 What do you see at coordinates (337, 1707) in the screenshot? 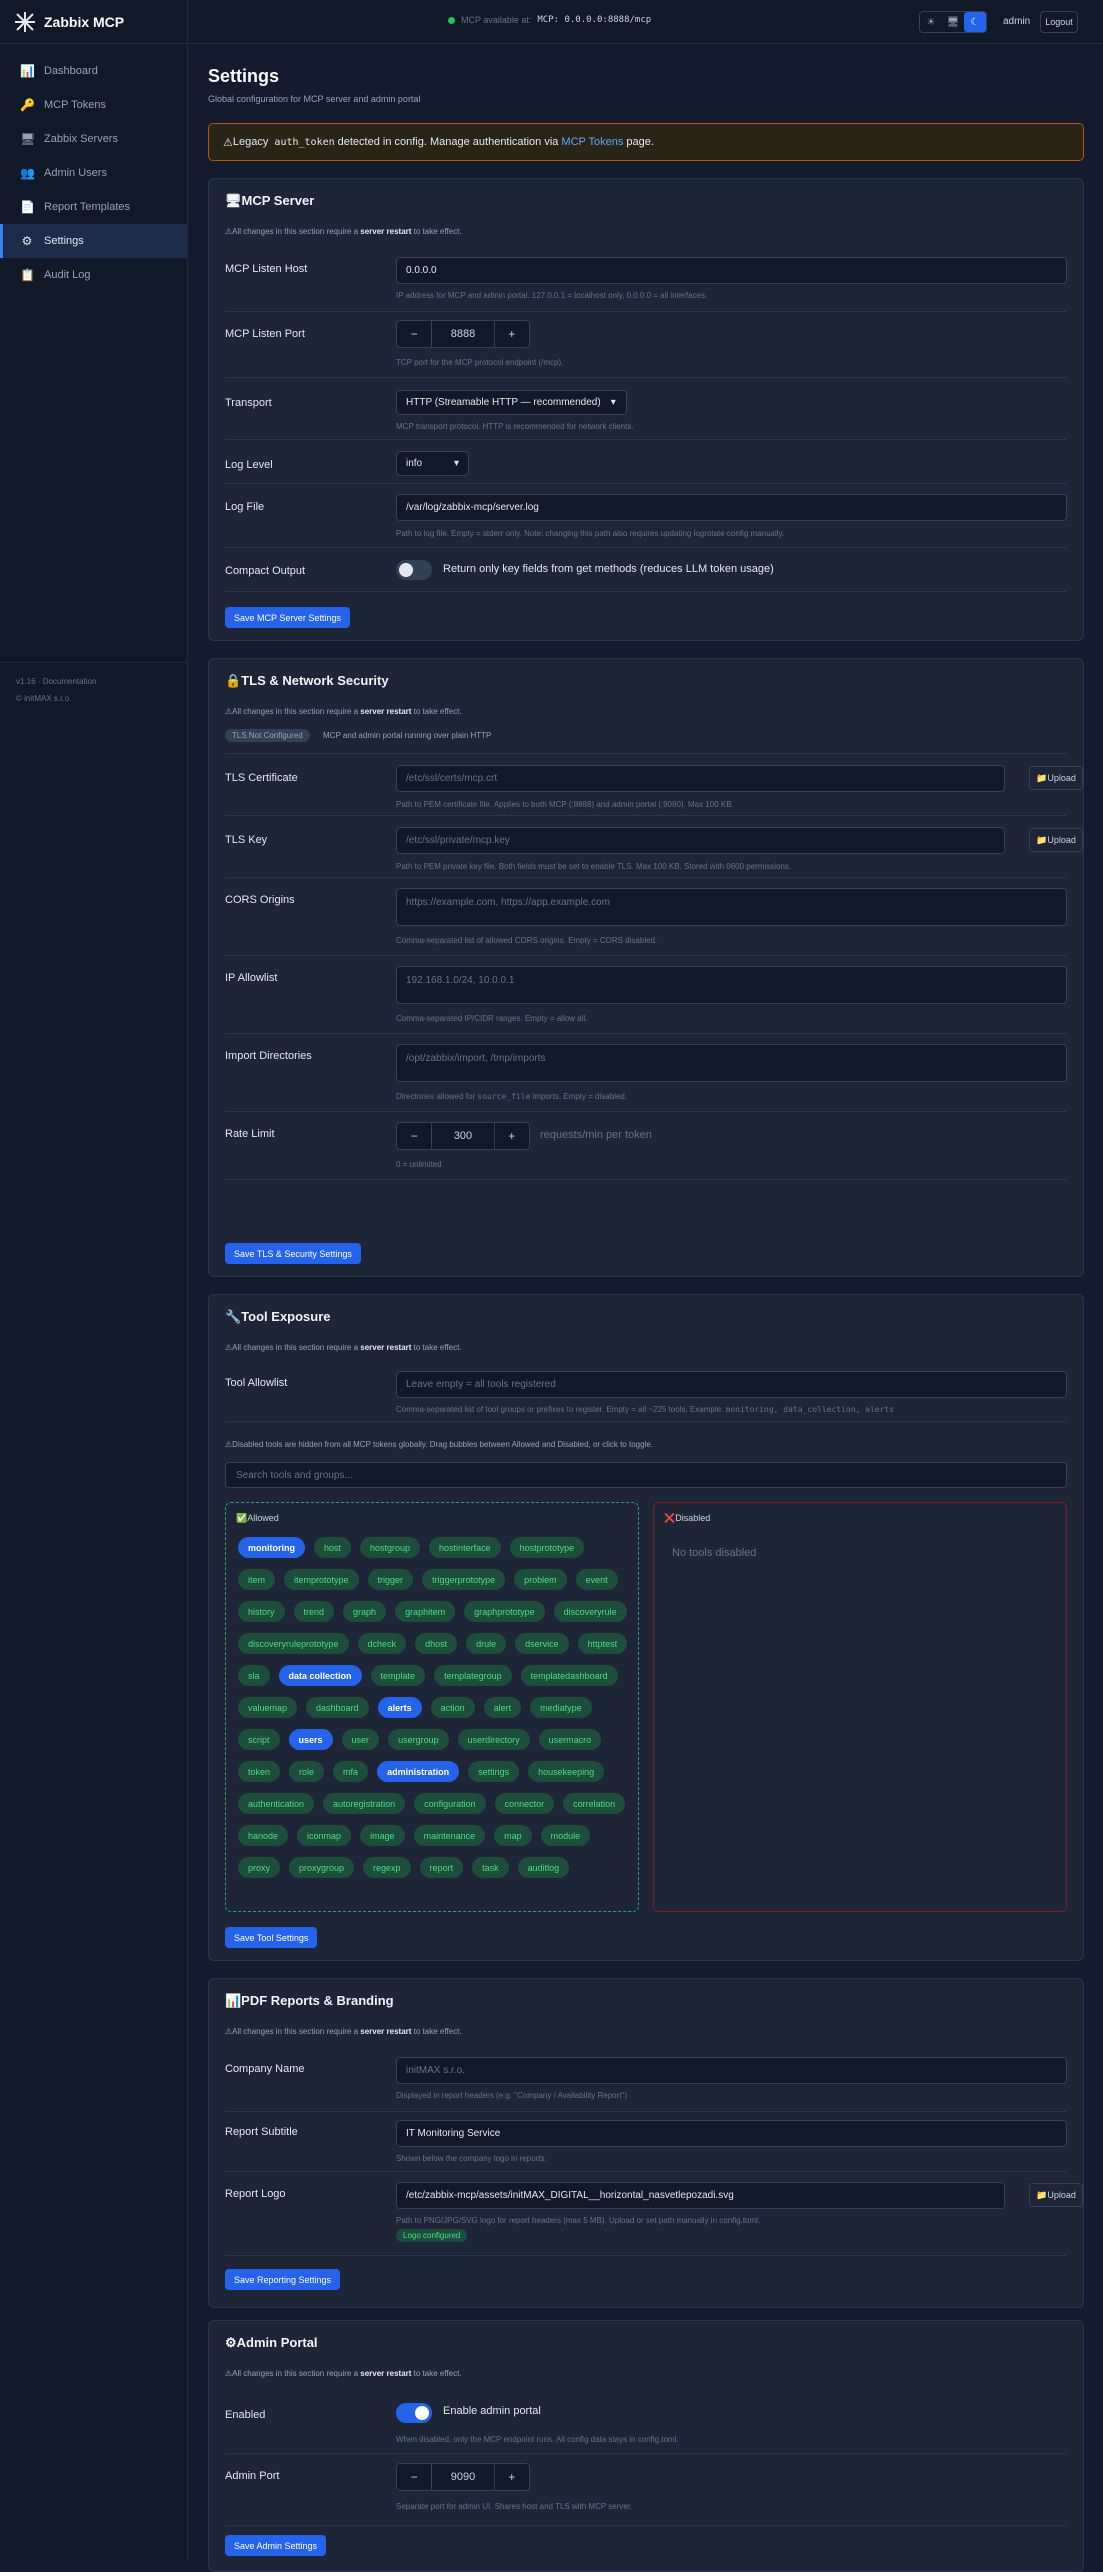
I see `tool-chip: dashboard` at bounding box center [337, 1707].